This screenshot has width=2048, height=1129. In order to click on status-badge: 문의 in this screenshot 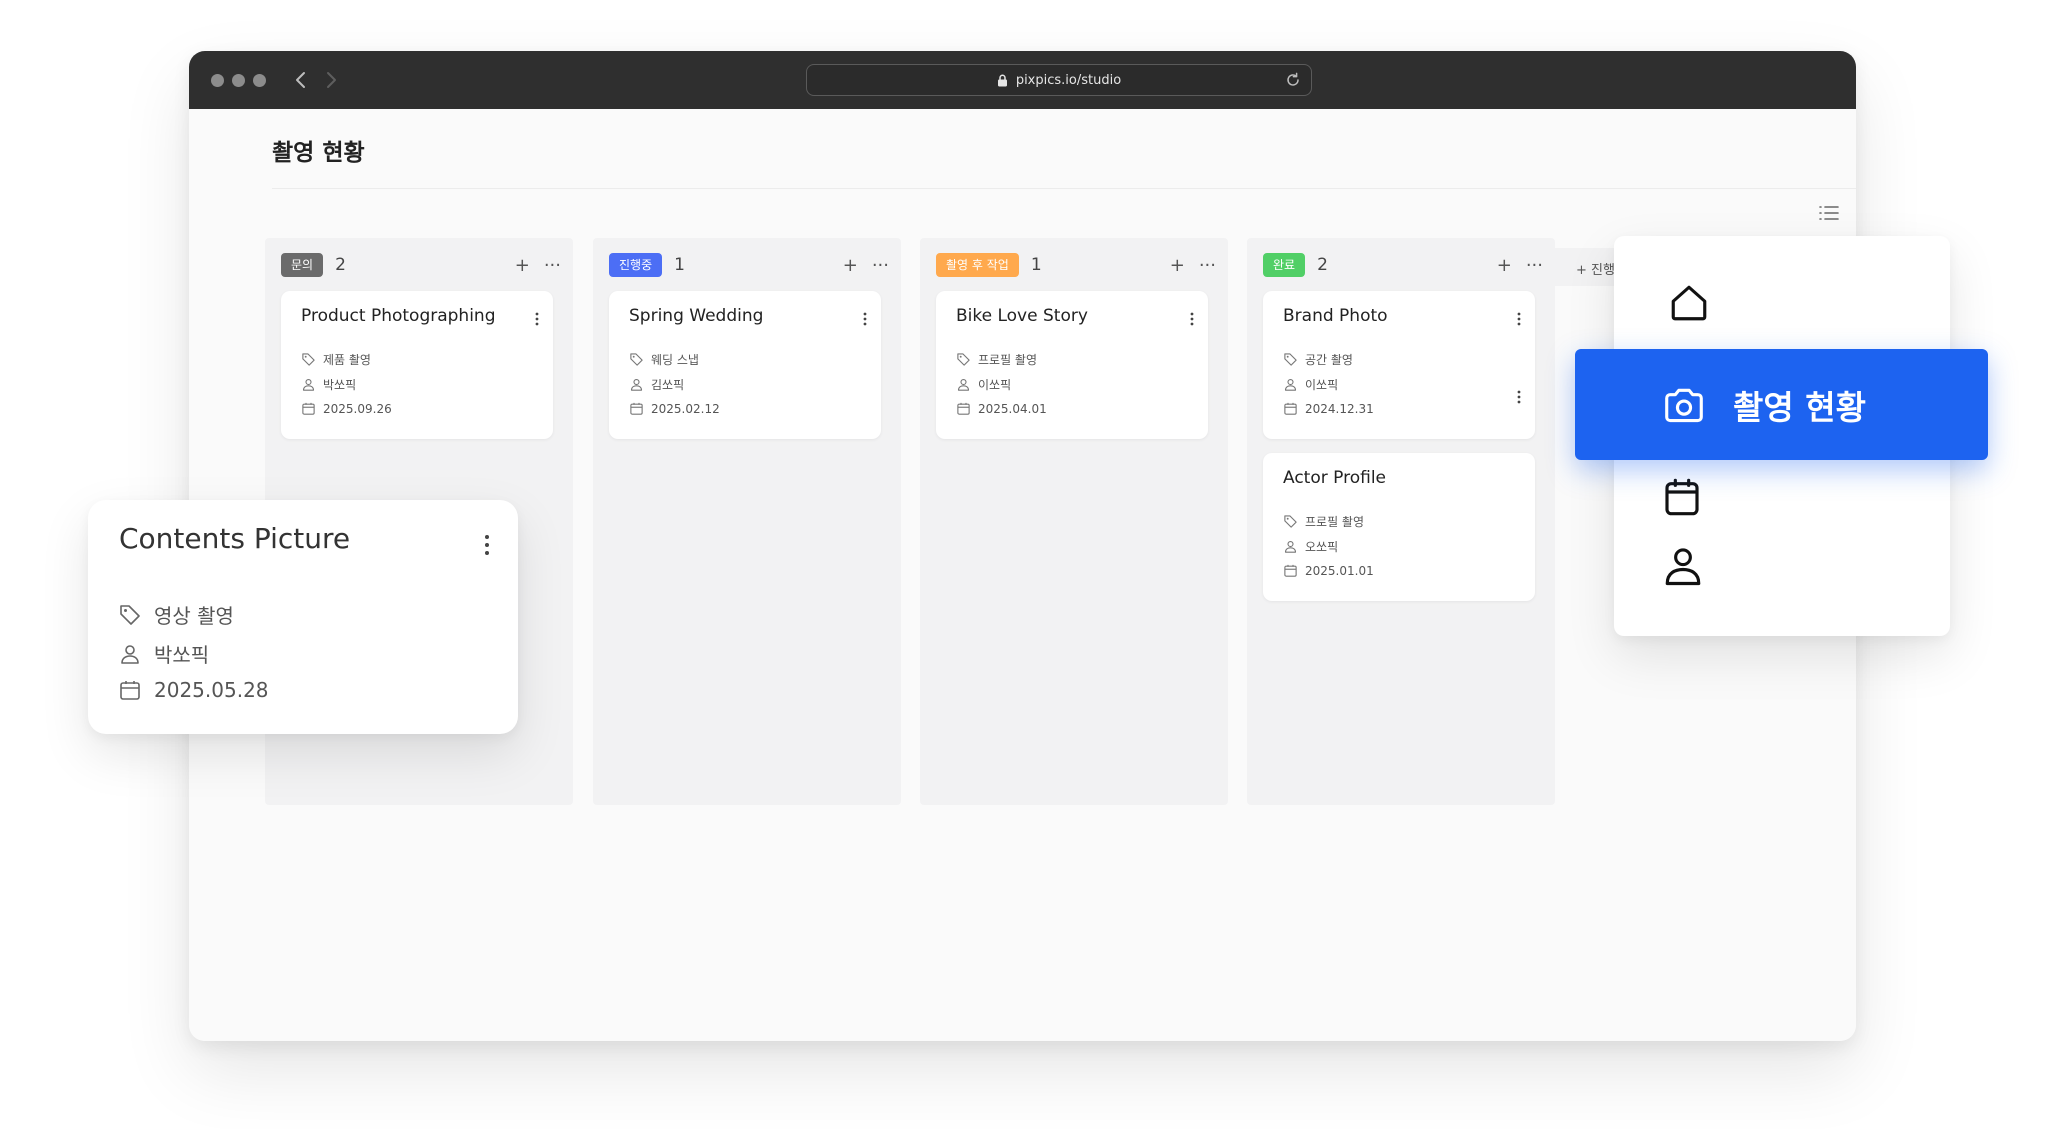, I will do `click(302, 265)`.